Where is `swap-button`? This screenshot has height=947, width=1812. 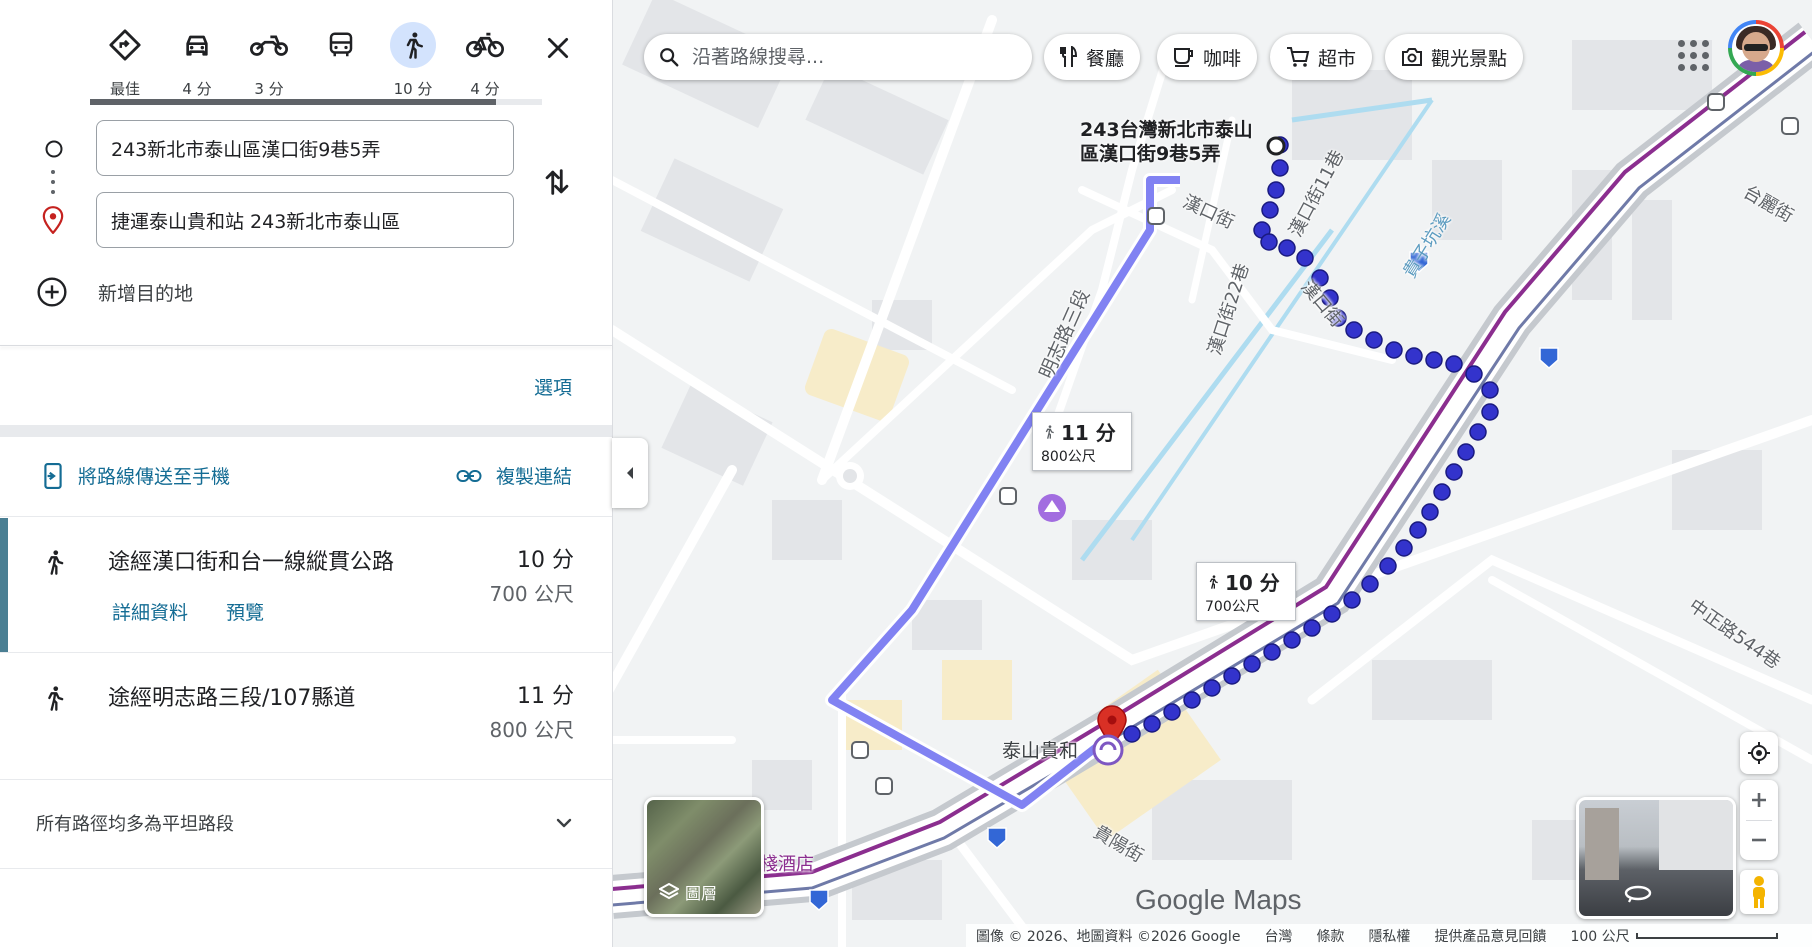 swap-button is located at coordinates (557, 184).